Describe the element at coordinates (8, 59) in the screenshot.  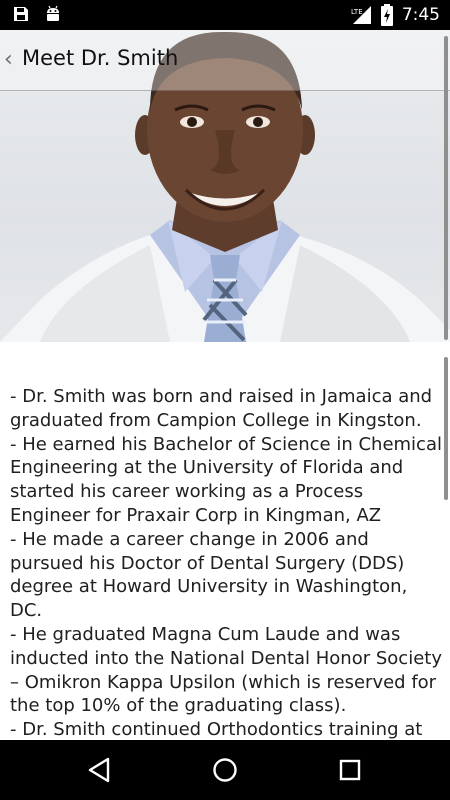
I see `chevron-left-icon: ‹` at that location.